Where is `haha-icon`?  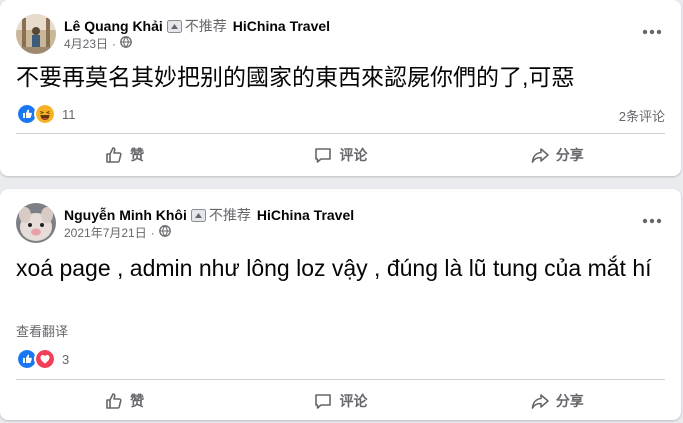 haha-icon is located at coordinates (45, 114).